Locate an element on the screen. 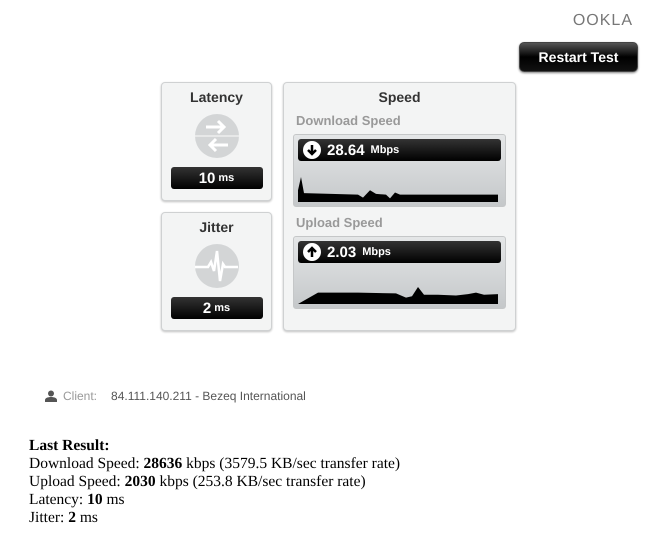  pulse-icon is located at coordinates (217, 266).